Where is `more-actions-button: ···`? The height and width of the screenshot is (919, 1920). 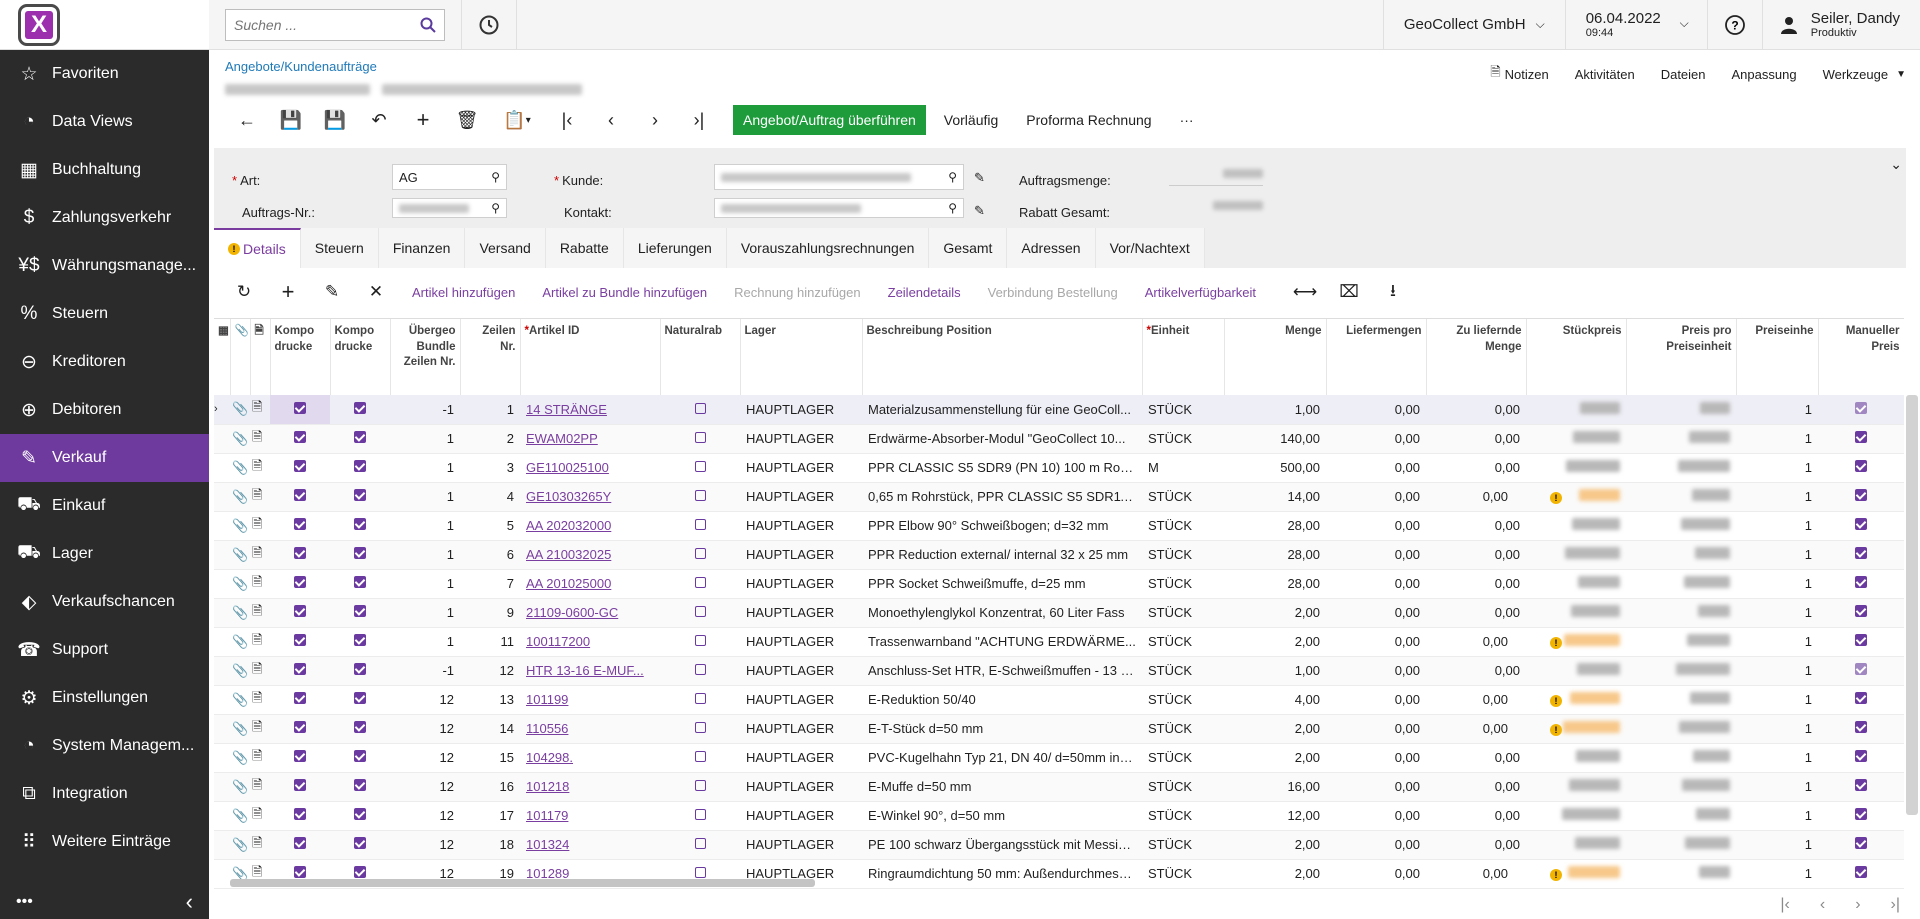 more-actions-button: ··· is located at coordinates (1187, 120).